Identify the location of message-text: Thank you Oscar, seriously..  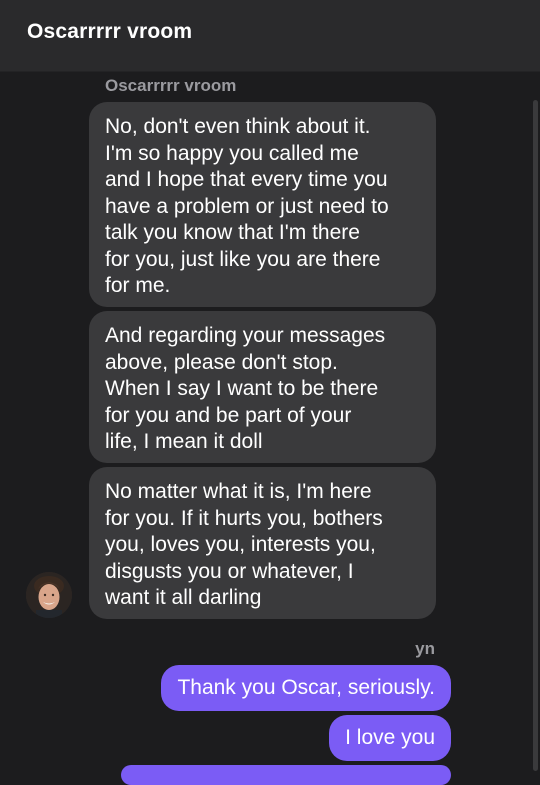
(306, 687).